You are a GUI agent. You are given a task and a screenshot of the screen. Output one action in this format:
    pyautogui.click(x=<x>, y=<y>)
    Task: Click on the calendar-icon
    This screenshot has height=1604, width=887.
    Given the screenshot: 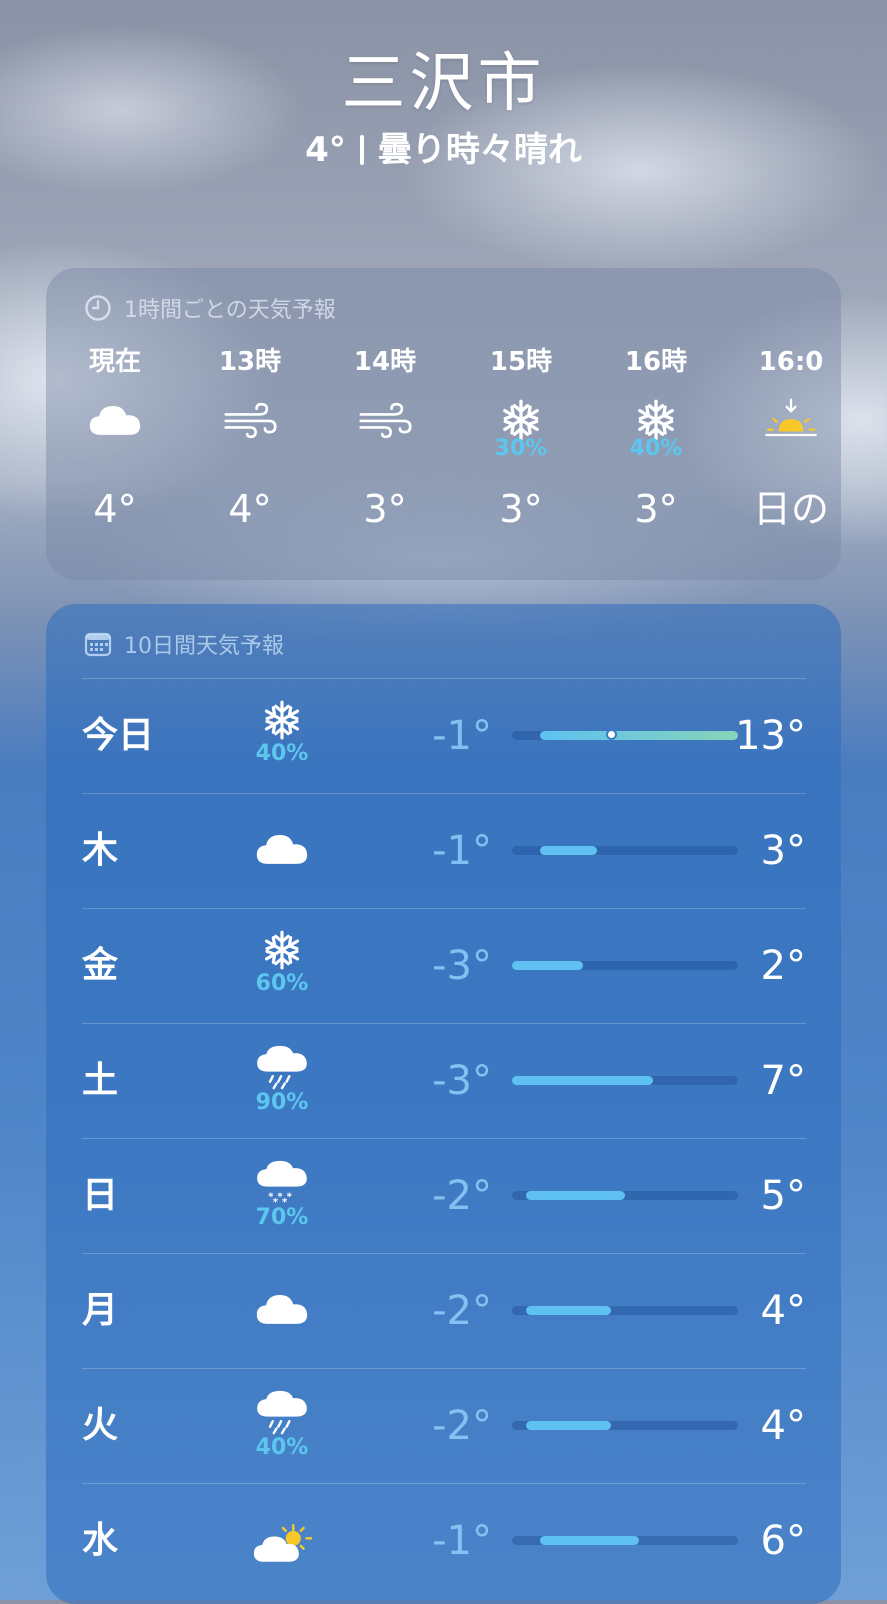 What is the action you would take?
    pyautogui.click(x=98, y=644)
    